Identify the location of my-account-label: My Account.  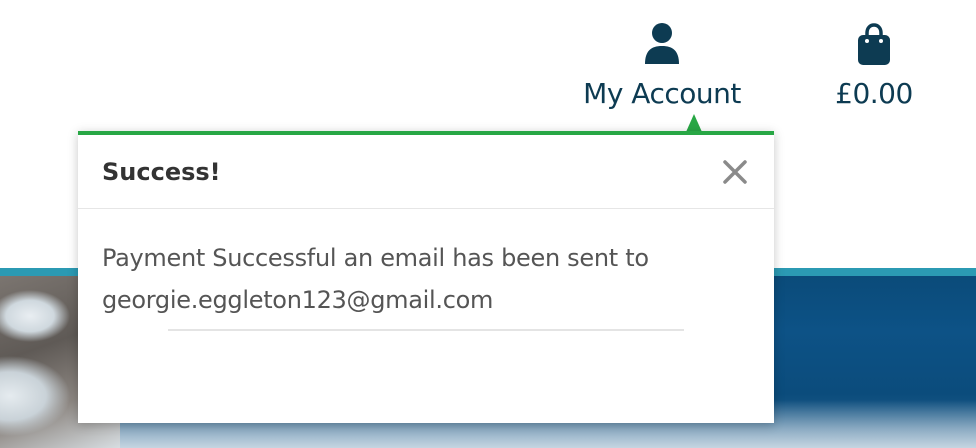
(662, 93).